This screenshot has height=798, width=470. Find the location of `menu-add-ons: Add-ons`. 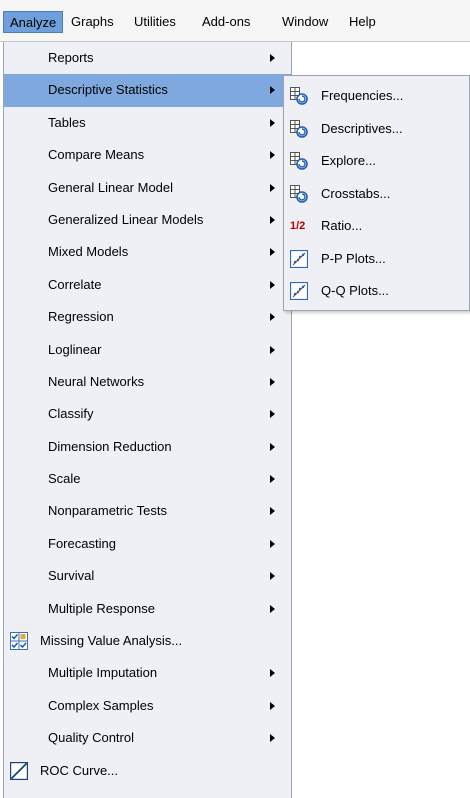

menu-add-ons: Add-ons is located at coordinates (226, 22).